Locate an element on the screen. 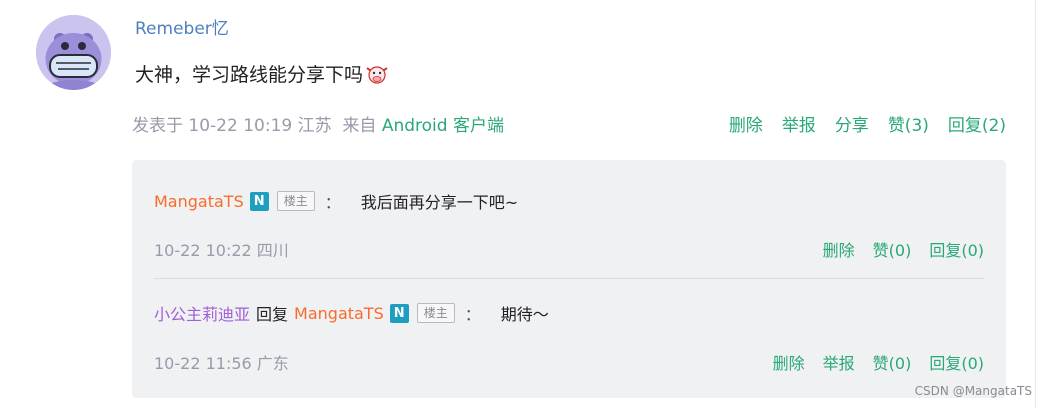 The width and height of the screenshot is (1046, 408). like-button: 赞(3) is located at coordinates (908, 123).